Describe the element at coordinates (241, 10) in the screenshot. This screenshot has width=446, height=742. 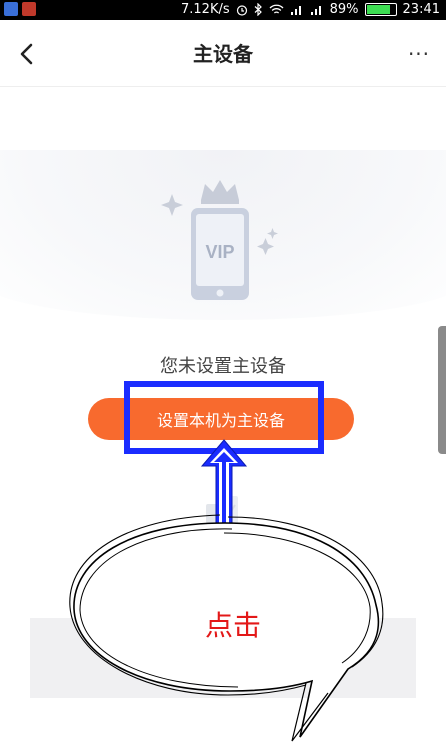
I see `alarm-icon` at that location.